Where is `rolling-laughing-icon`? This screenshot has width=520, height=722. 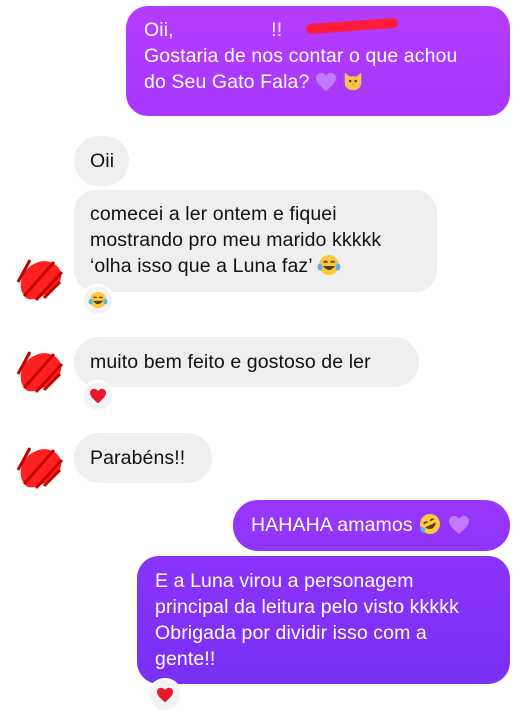 rolling-laughing-icon is located at coordinates (430, 524).